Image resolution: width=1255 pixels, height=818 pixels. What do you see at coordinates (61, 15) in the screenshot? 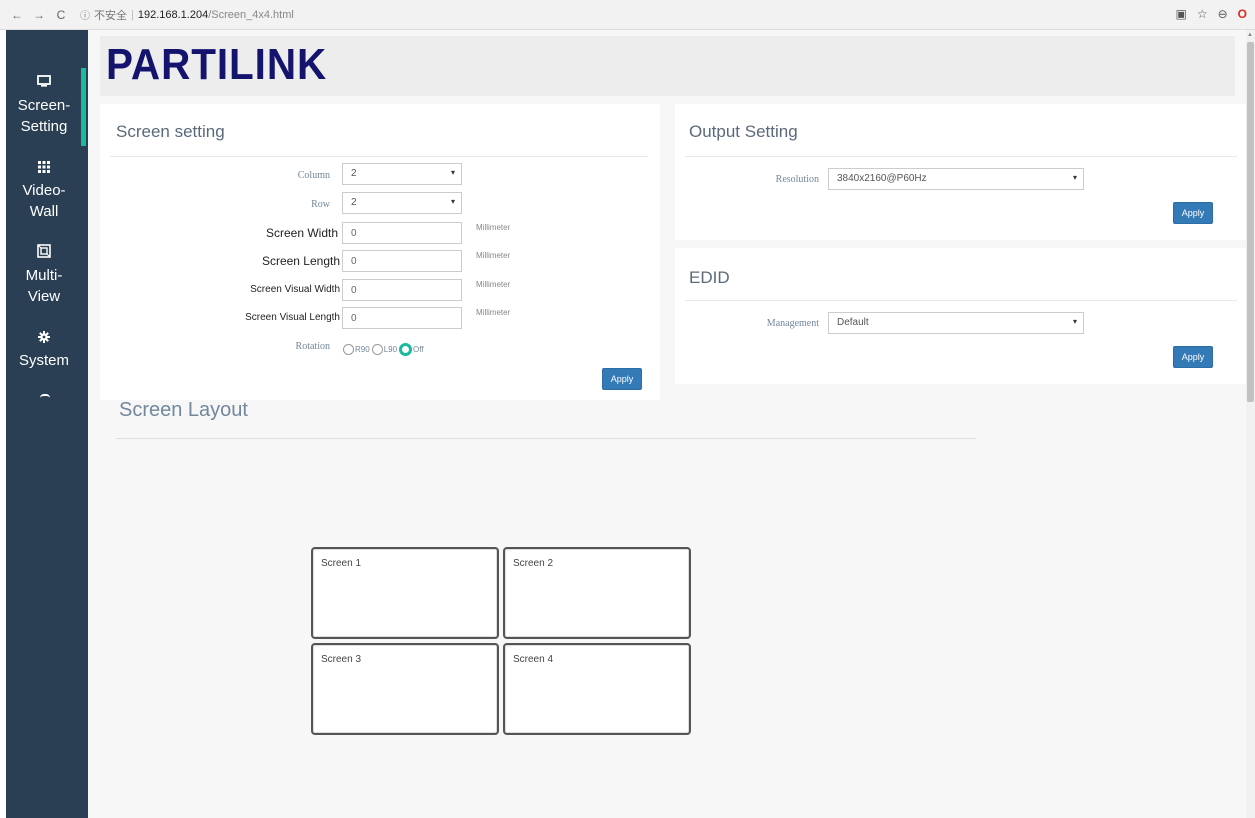
I see `reload-icon: C` at bounding box center [61, 15].